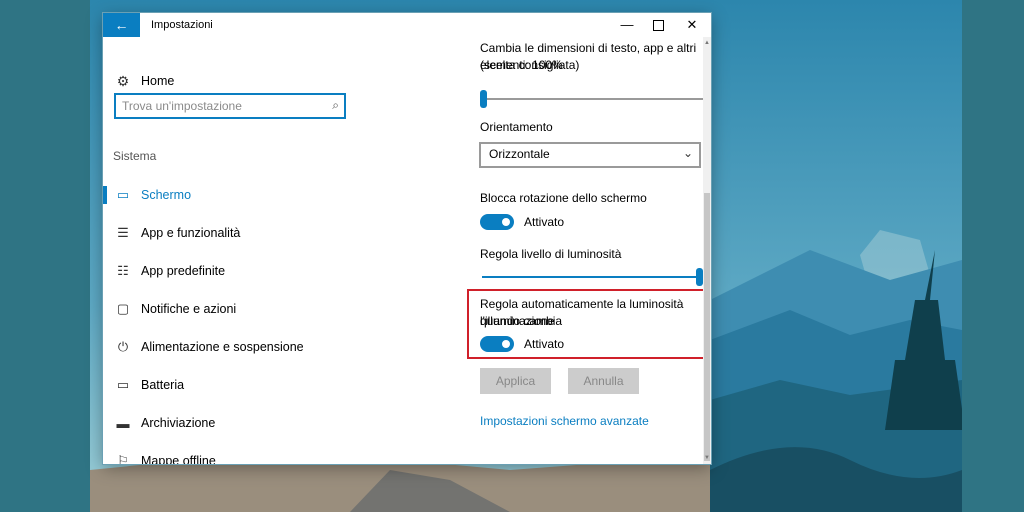 This screenshot has width=1024, height=512. Describe the element at coordinates (45, 256) in the screenshot. I see `desktop-border-left` at that location.